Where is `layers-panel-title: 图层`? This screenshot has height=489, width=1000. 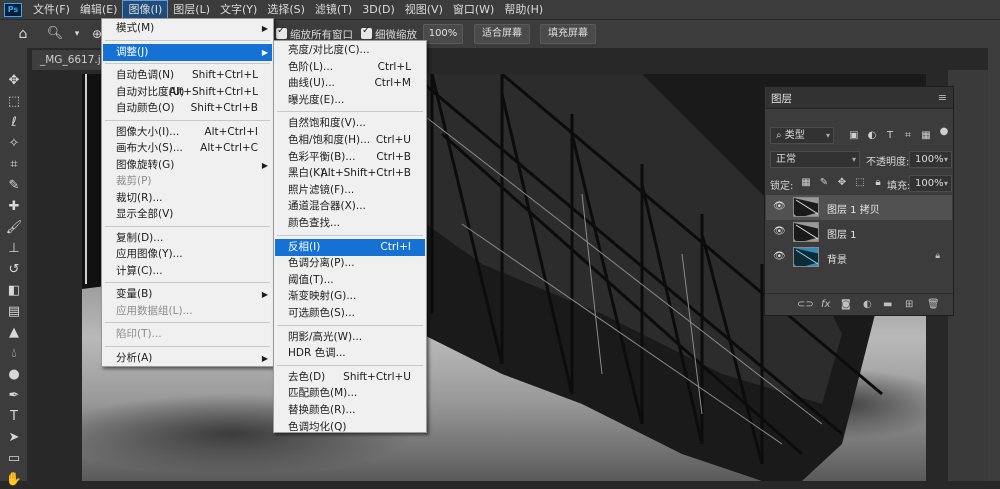
layers-panel-title: 图层 is located at coordinates (781, 98).